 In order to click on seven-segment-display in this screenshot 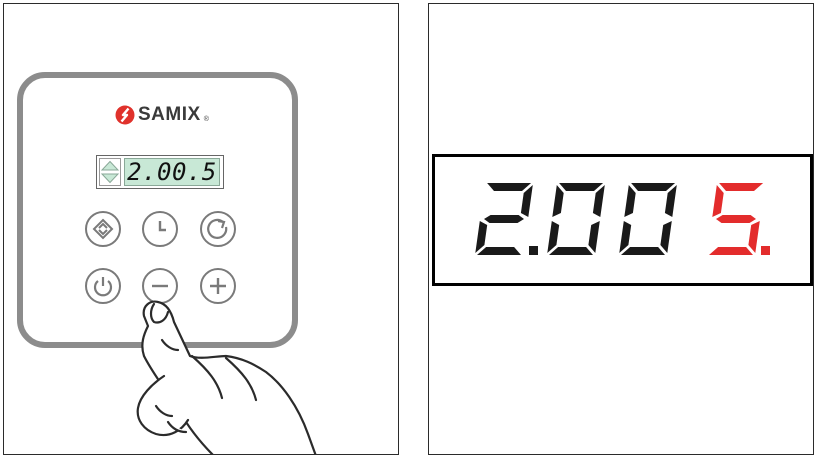, I will do `click(622, 220)`.